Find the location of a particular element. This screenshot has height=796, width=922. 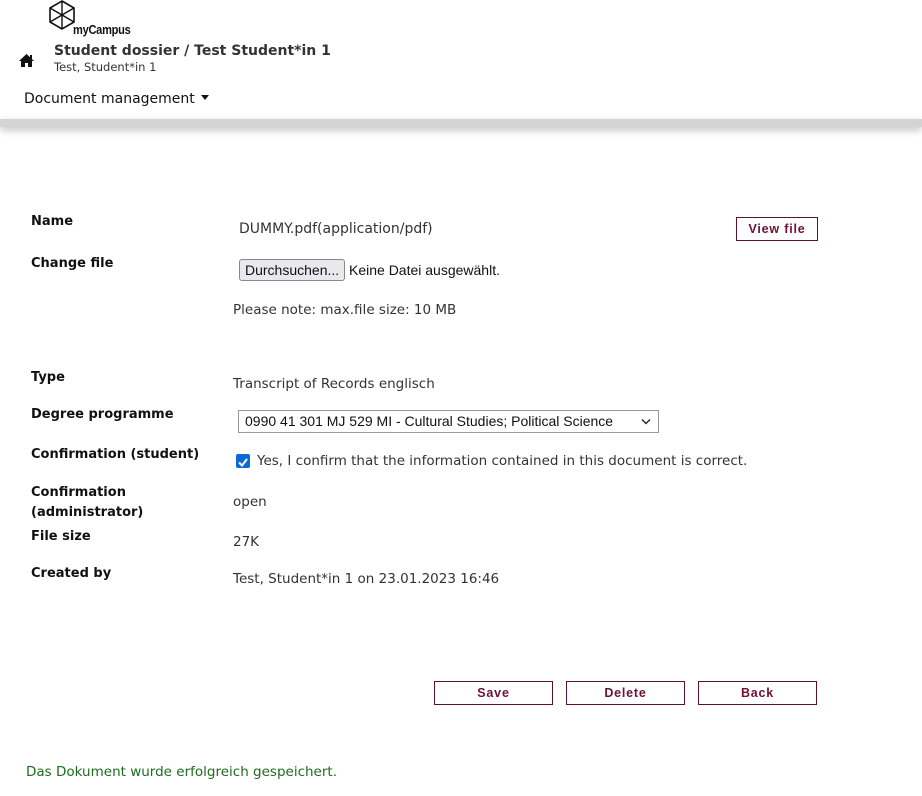

no-file-text: Keine Datei ausgewählt. is located at coordinates (424, 270).